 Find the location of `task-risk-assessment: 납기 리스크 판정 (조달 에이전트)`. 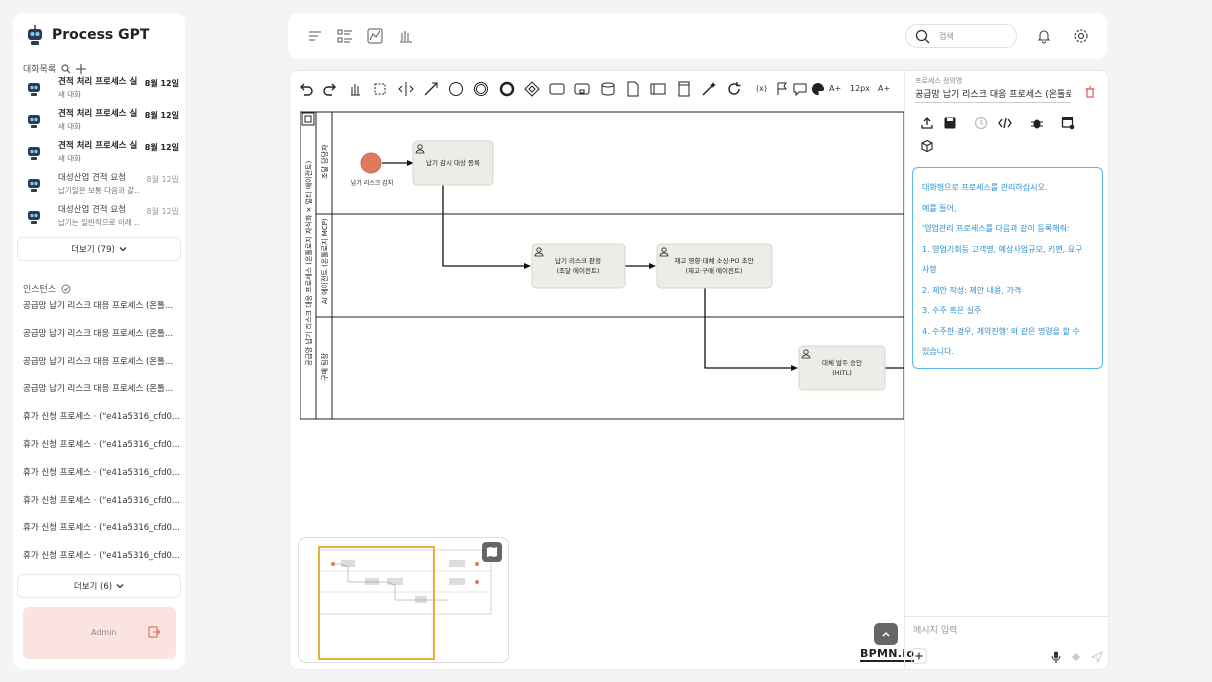

task-risk-assessment: 납기 리스크 판정 (조달 에이전트) is located at coordinates (578, 266).